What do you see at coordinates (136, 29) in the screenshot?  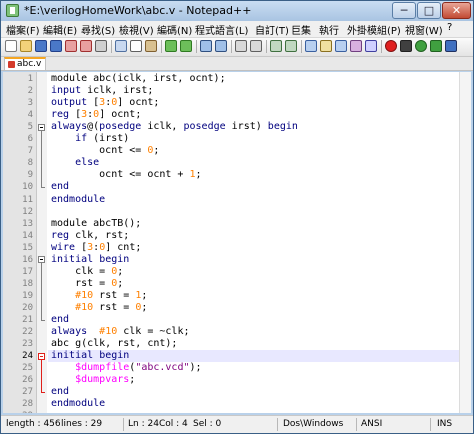 I see `menu-view: 檢視(V)` at bounding box center [136, 29].